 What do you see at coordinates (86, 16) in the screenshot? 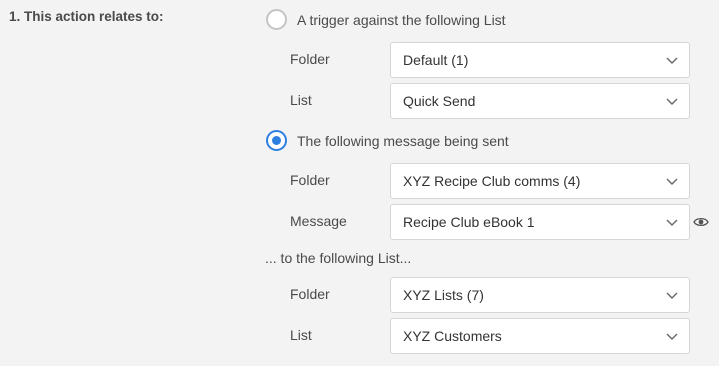
I see `section-label: 1. This action relates to:` at bounding box center [86, 16].